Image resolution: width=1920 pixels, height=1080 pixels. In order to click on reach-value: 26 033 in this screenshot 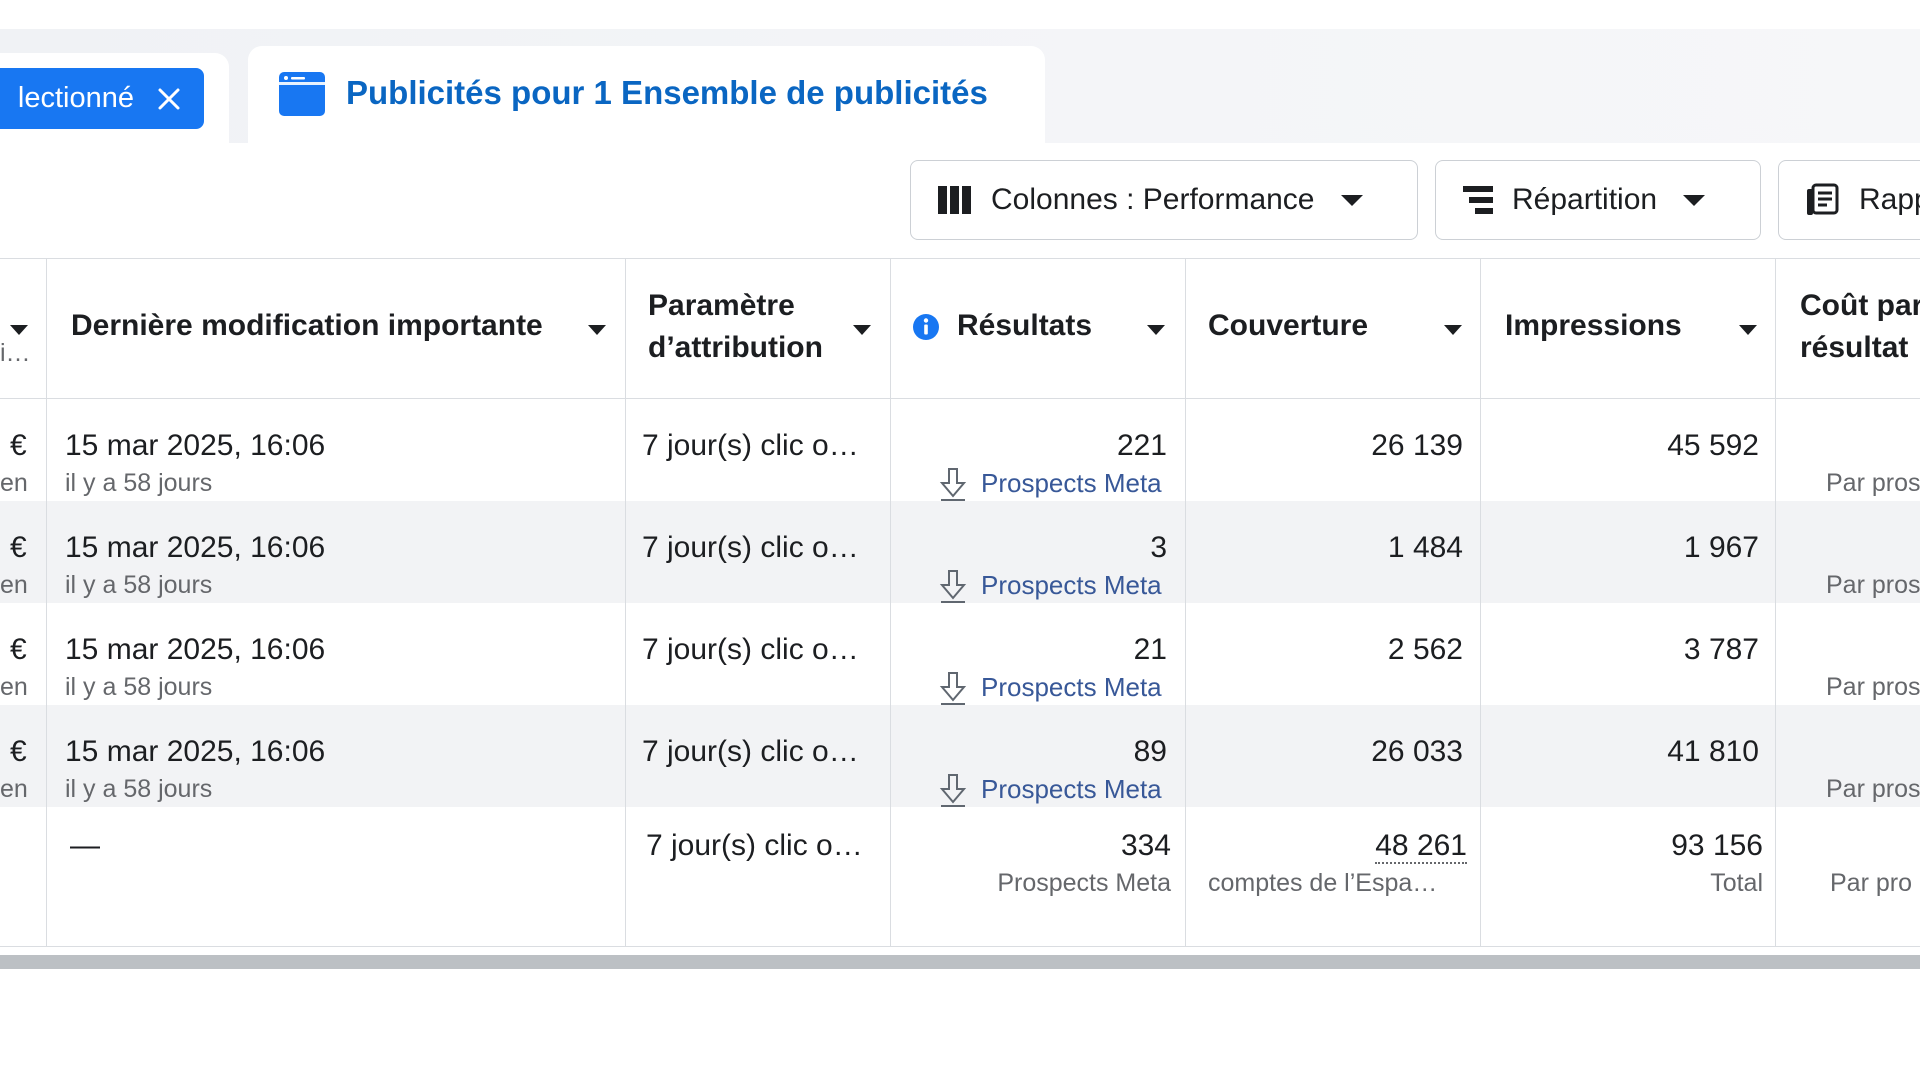, I will do `click(1417, 751)`.